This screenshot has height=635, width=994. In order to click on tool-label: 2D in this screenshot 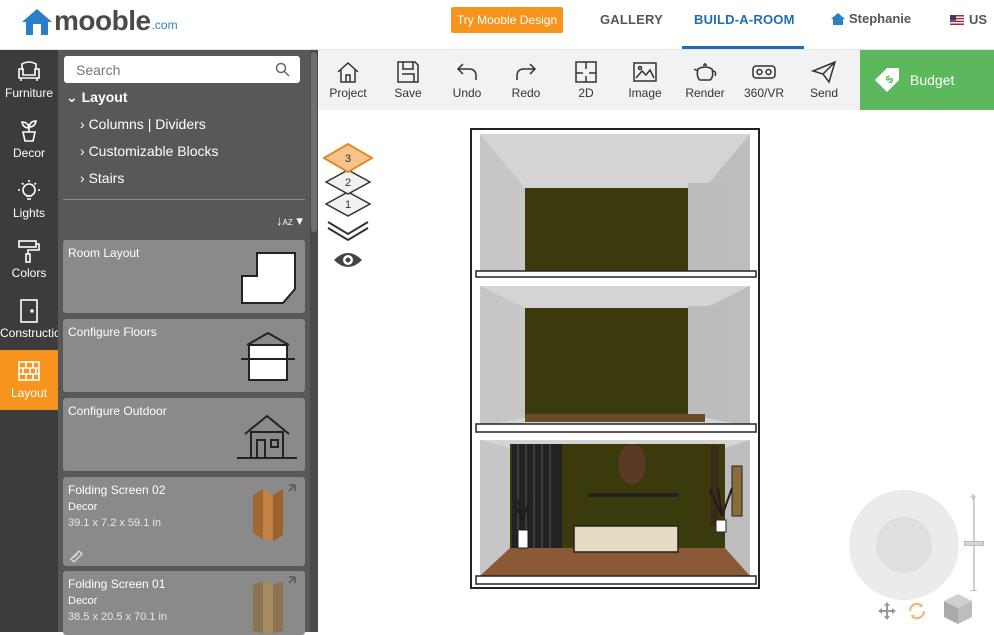, I will do `click(586, 93)`.